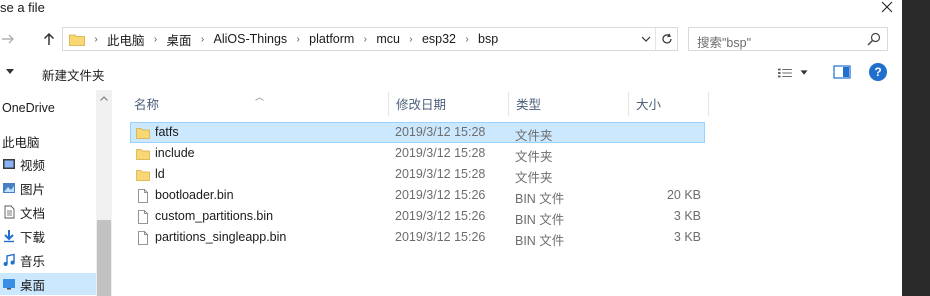  Describe the element at coordinates (568, 103) in the screenshot. I see `column-header-type: 类型` at that location.